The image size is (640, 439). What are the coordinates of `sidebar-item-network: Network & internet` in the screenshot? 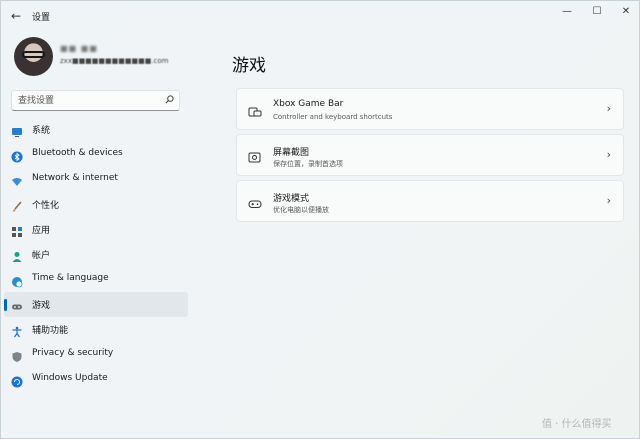 It's located at (96, 179).